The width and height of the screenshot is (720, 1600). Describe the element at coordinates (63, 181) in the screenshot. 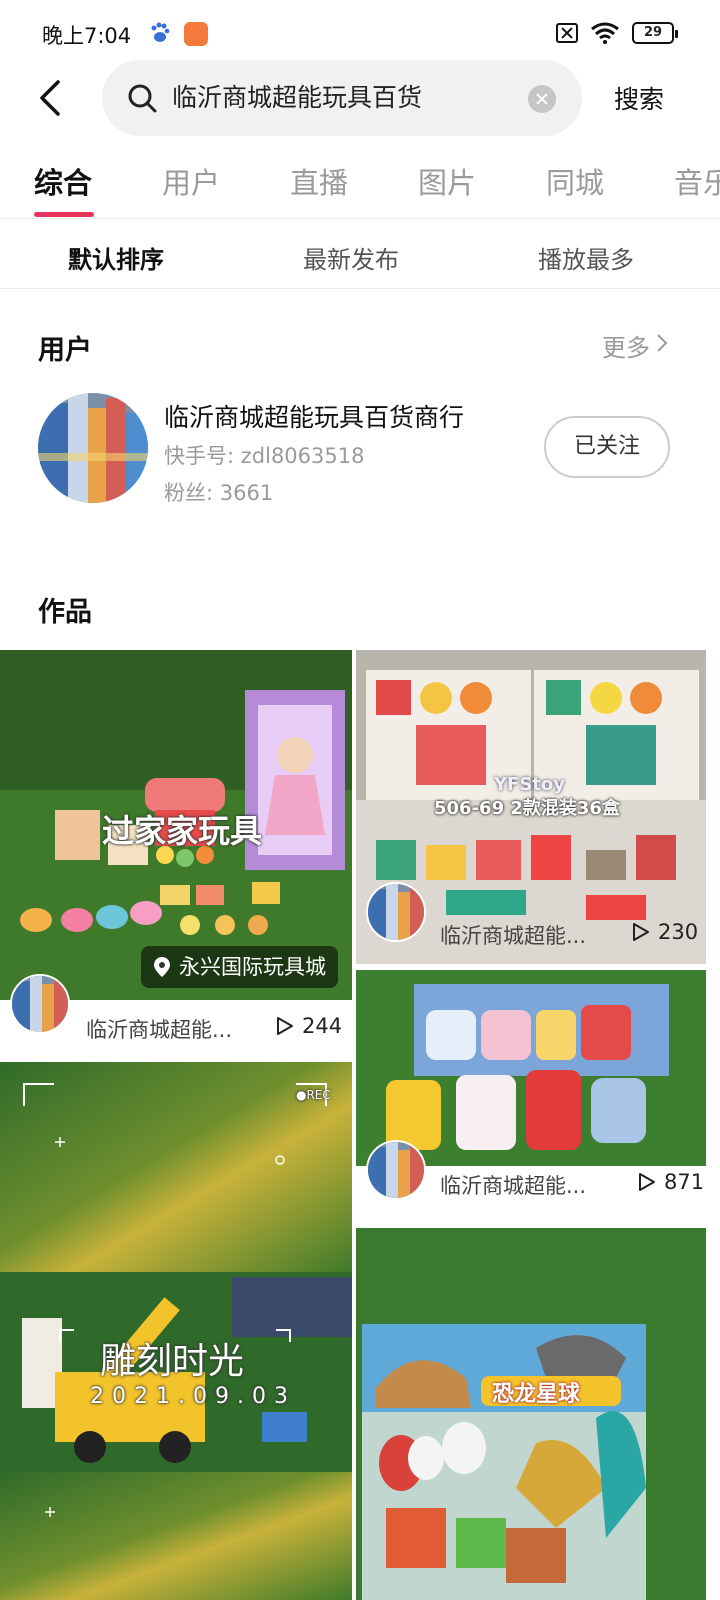

I see `tab-comprehensive: 综合` at that location.